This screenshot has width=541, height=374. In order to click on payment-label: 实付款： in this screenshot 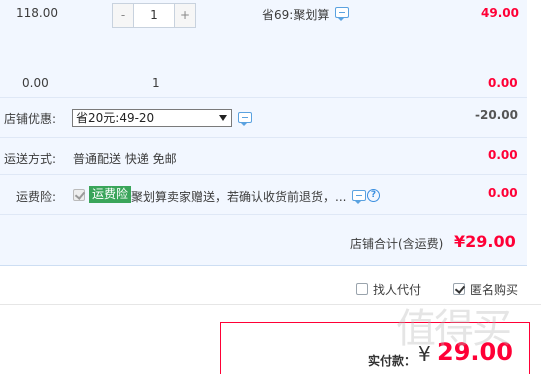, I will do `click(392, 361)`.